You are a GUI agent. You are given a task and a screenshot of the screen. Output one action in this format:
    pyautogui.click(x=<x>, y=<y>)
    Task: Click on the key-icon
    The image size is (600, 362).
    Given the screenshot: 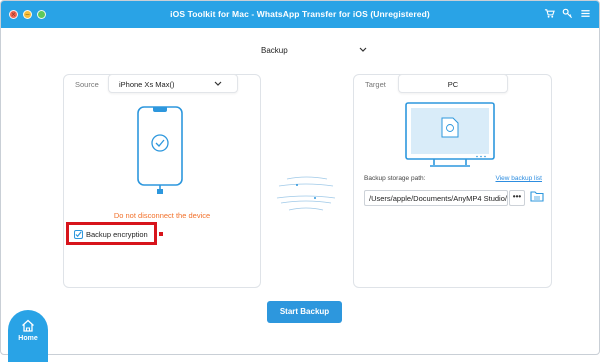 What is the action you would take?
    pyautogui.click(x=567, y=13)
    